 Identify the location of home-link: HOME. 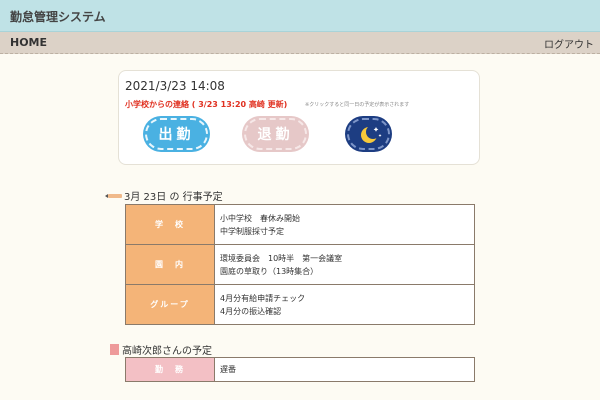
(28, 42).